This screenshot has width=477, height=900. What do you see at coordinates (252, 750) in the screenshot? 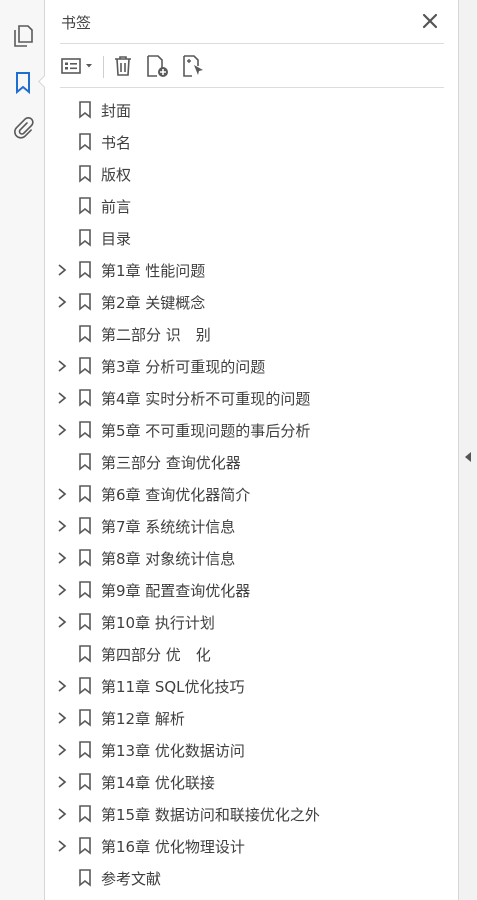
I see `bookmark-item: 第13章 优化数据访问` at bounding box center [252, 750].